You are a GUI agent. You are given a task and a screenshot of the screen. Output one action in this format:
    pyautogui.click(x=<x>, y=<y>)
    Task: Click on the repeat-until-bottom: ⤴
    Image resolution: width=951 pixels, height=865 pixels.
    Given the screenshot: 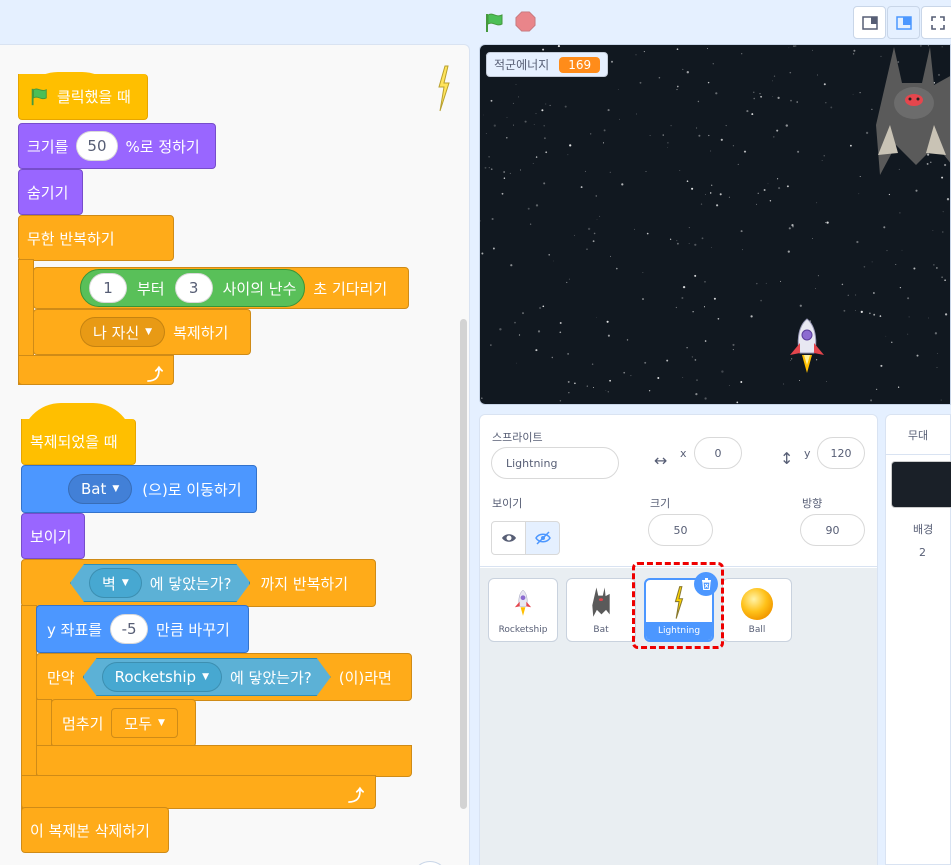 What is the action you would take?
    pyautogui.click(x=198, y=792)
    